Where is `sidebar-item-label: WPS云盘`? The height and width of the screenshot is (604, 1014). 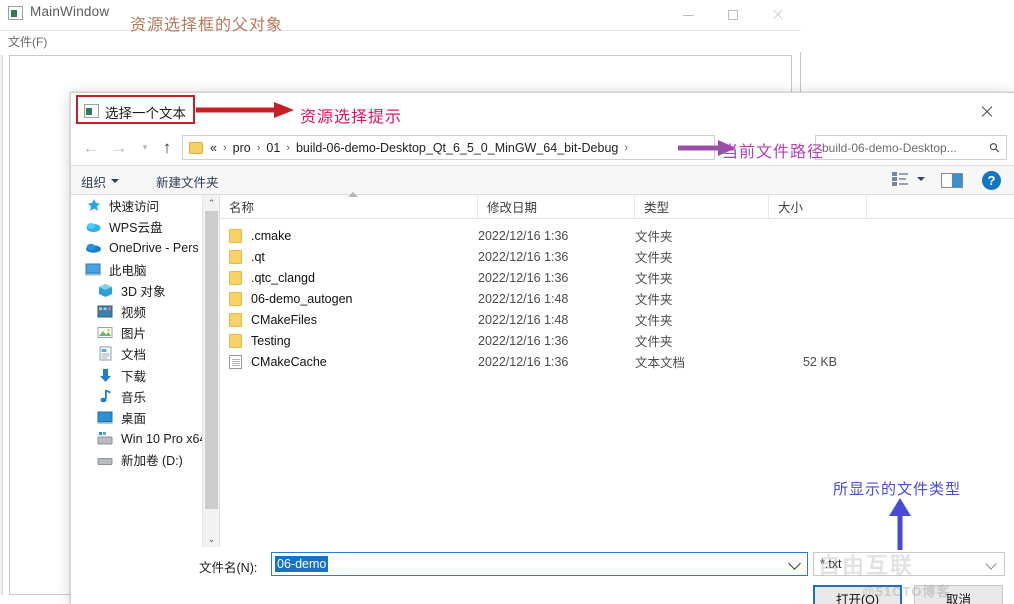 sidebar-item-label: WPS云盘 is located at coordinates (136, 228).